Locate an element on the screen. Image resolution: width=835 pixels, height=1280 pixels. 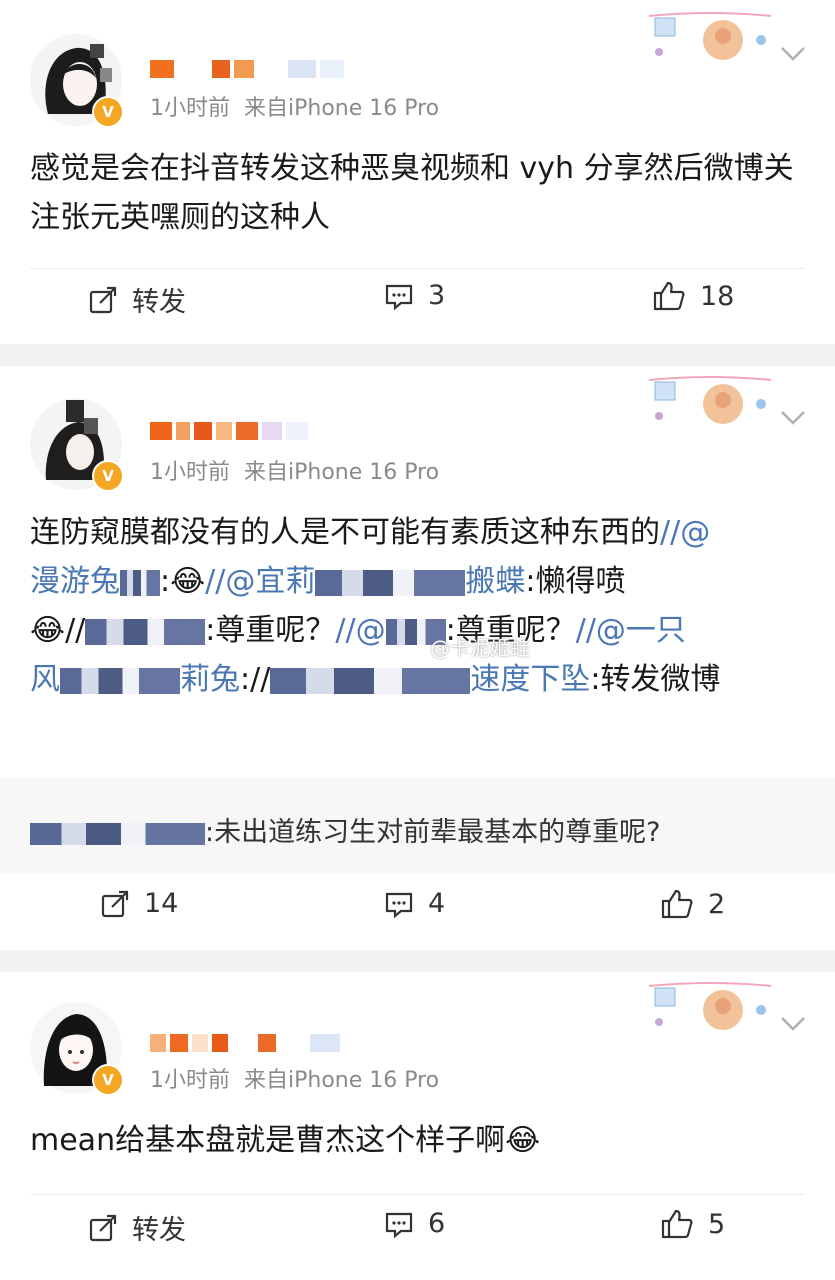
mention-link: 风 is located at coordinates (45, 679).